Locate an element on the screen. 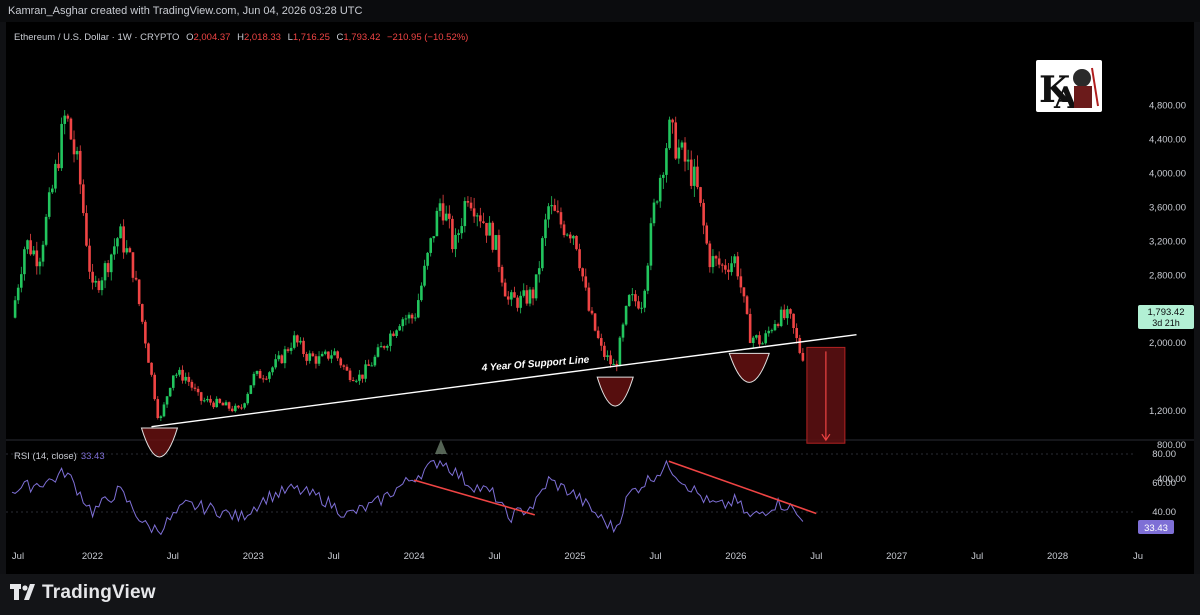  current-price-tag: 1,793.42 3d 21h is located at coordinates (1166, 317).